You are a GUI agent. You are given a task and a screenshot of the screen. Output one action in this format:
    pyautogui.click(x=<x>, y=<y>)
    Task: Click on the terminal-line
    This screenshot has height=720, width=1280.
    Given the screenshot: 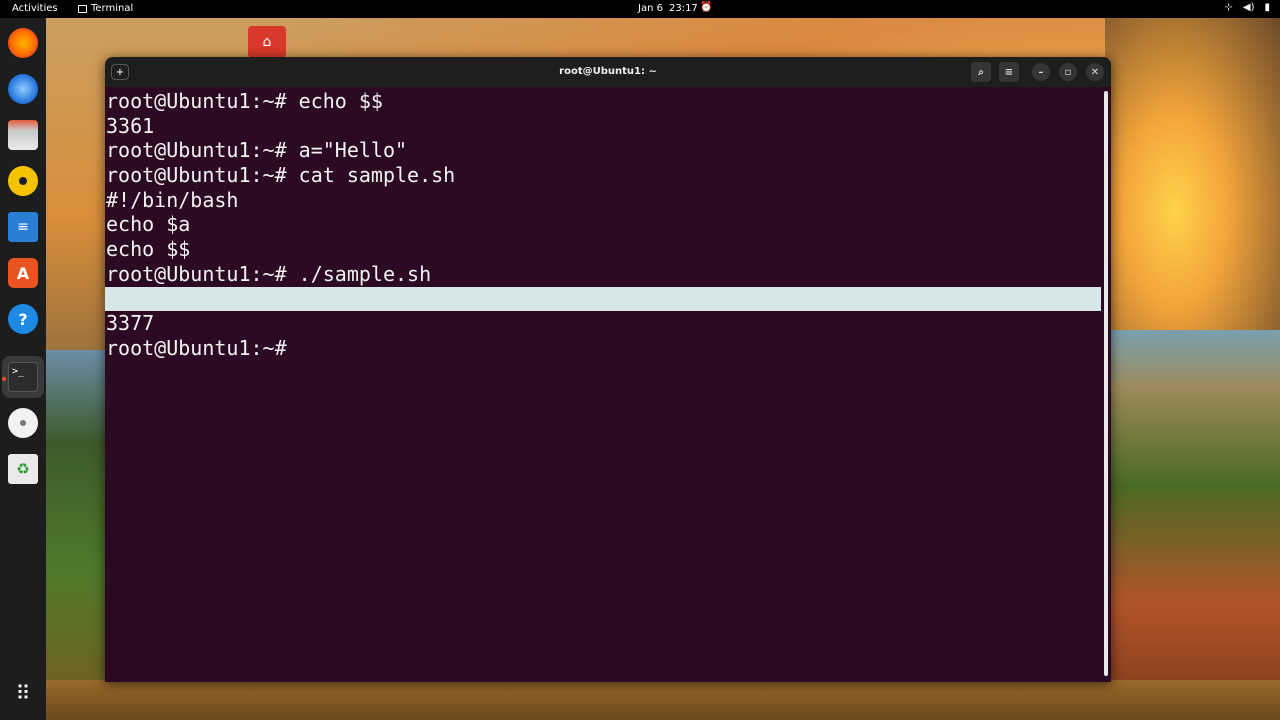 What is the action you would take?
    pyautogui.click(x=603, y=299)
    